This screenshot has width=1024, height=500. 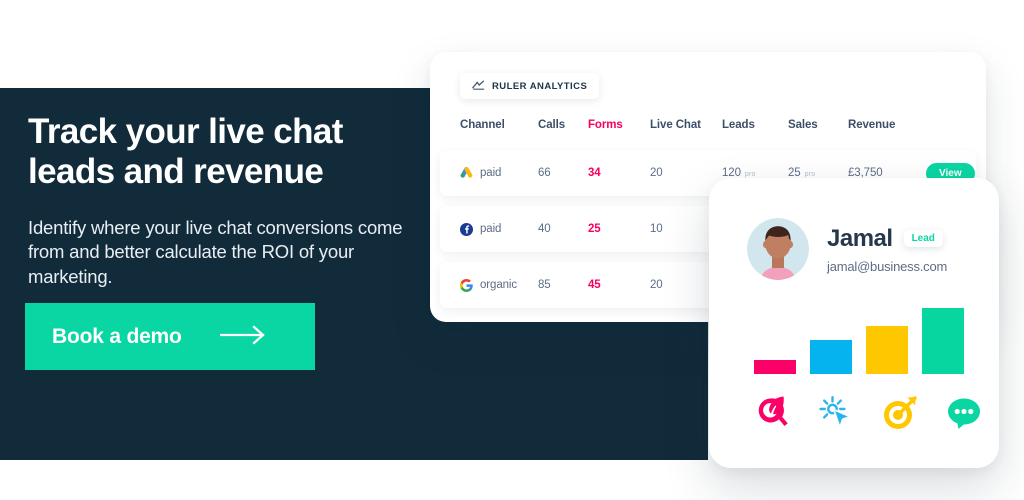 I want to click on ruler-analytics-mark-icon, so click(x=478, y=86).